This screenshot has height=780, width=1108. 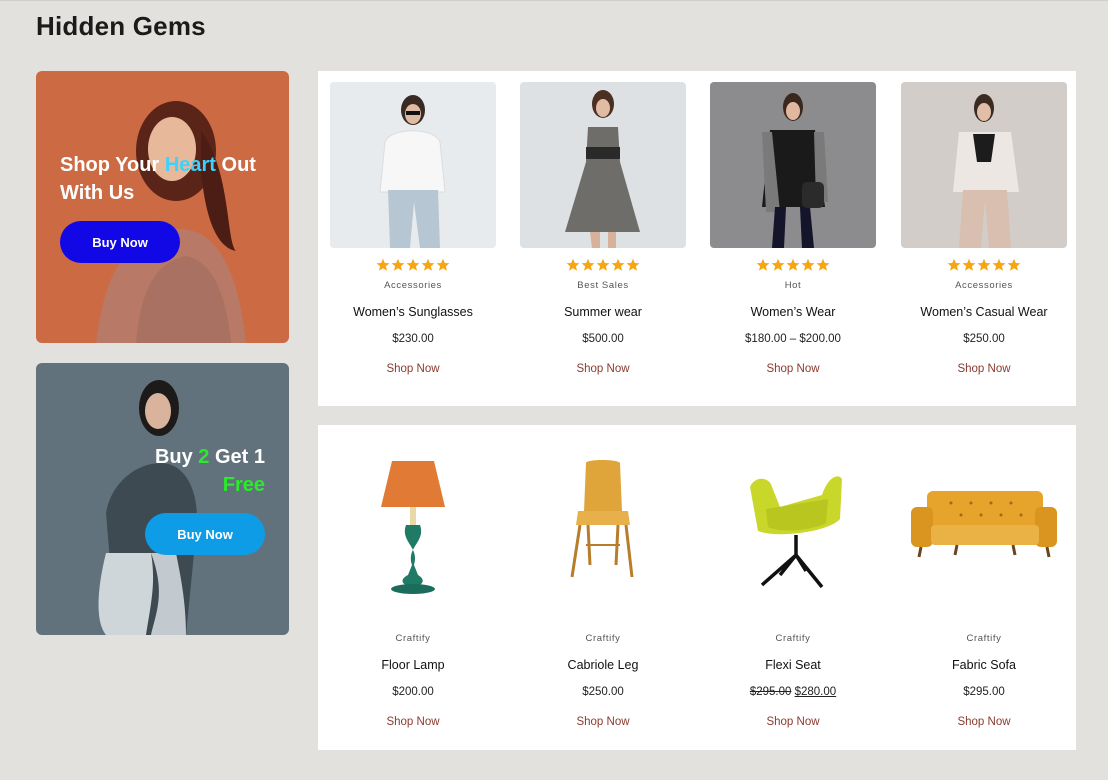 What do you see at coordinates (209, 471) in the screenshot?
I see `promo-heading: Buy 2 Get 1 Free` at bounding box center [209, 471].